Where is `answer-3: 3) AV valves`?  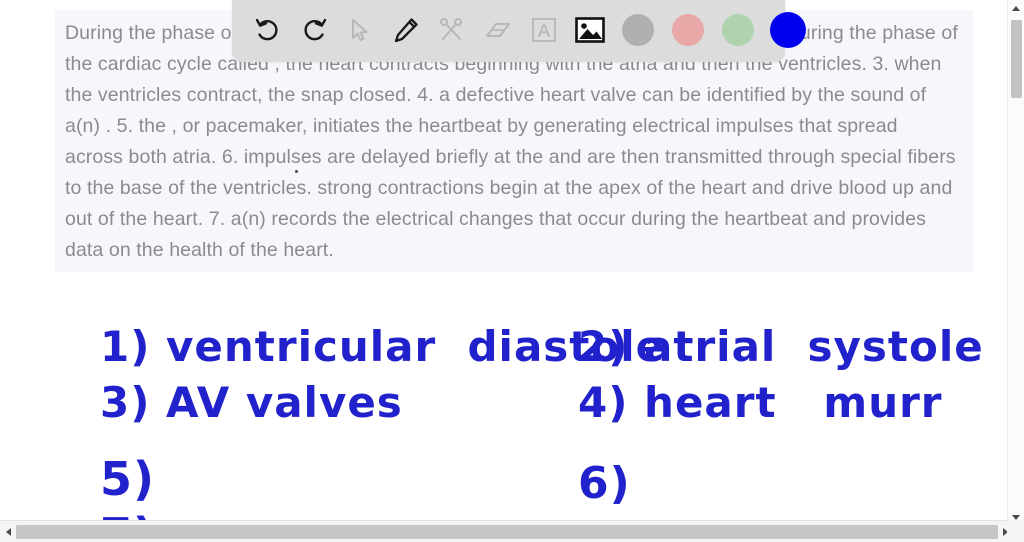 answer-3: 3) AV valves is located at coordinates (251, 402).